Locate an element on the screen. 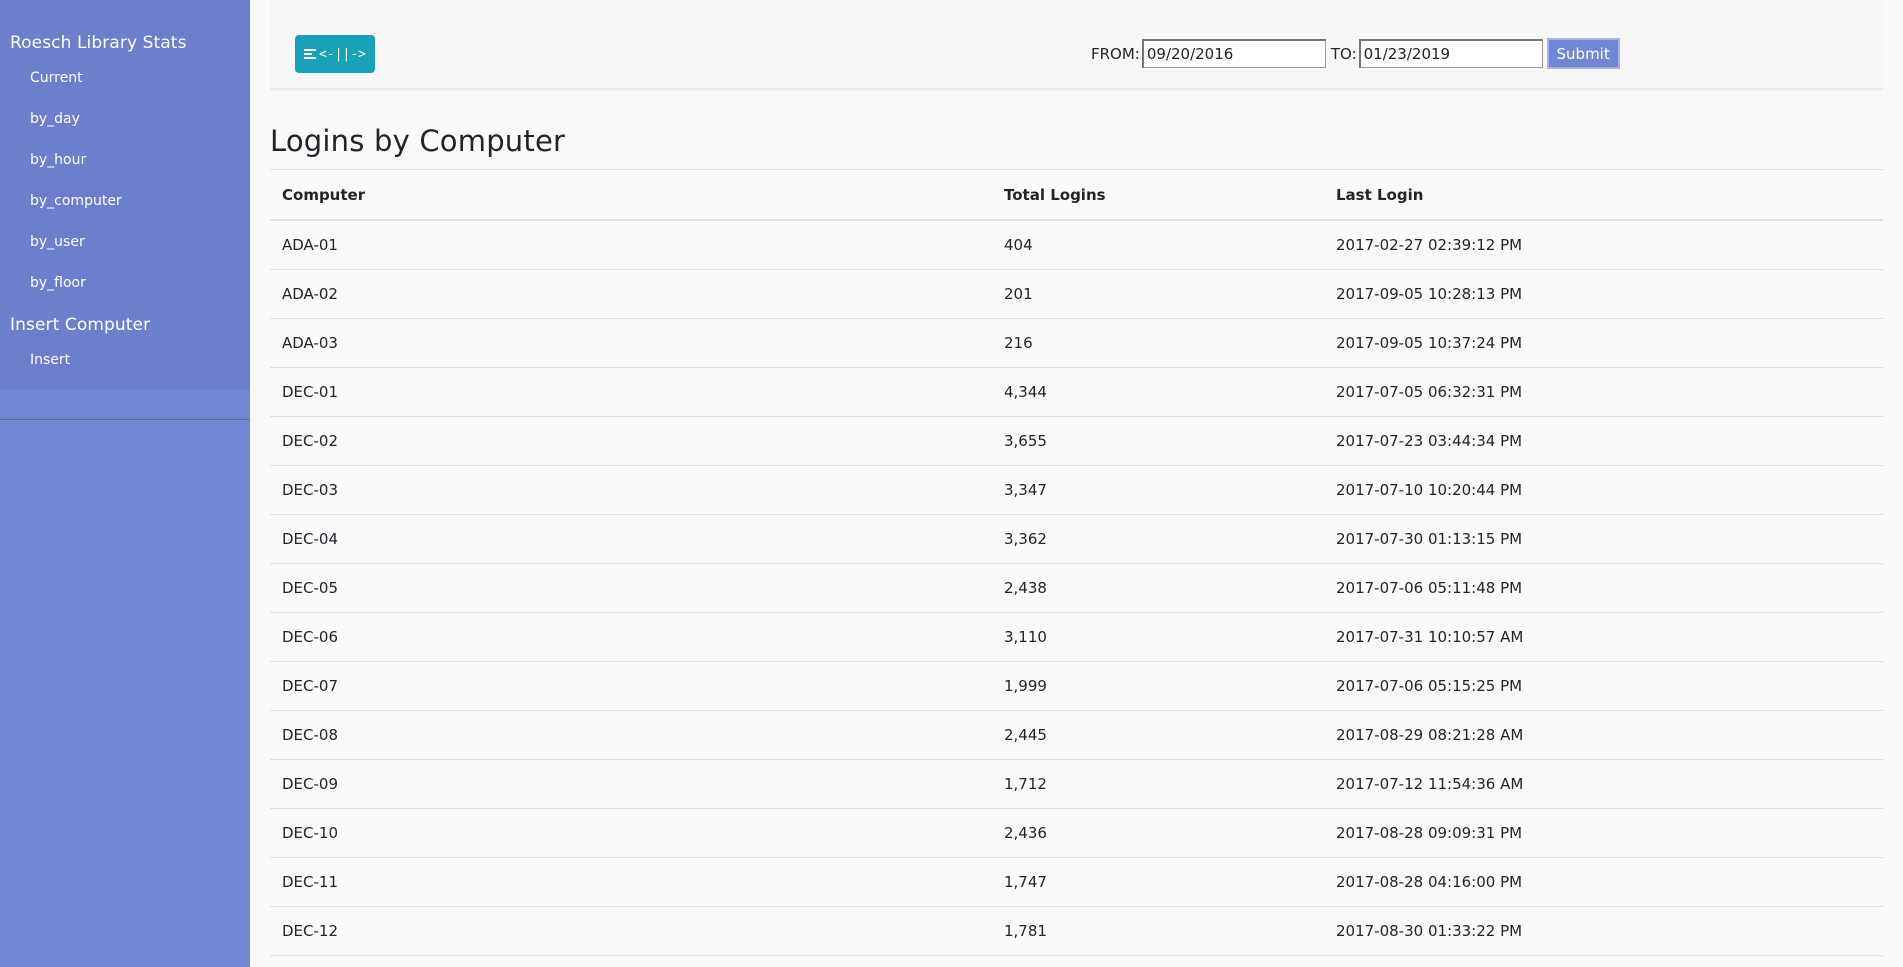  cell-last-login: 2017-07-23 03:44:34 PM is located at coordinates (1603, 441).